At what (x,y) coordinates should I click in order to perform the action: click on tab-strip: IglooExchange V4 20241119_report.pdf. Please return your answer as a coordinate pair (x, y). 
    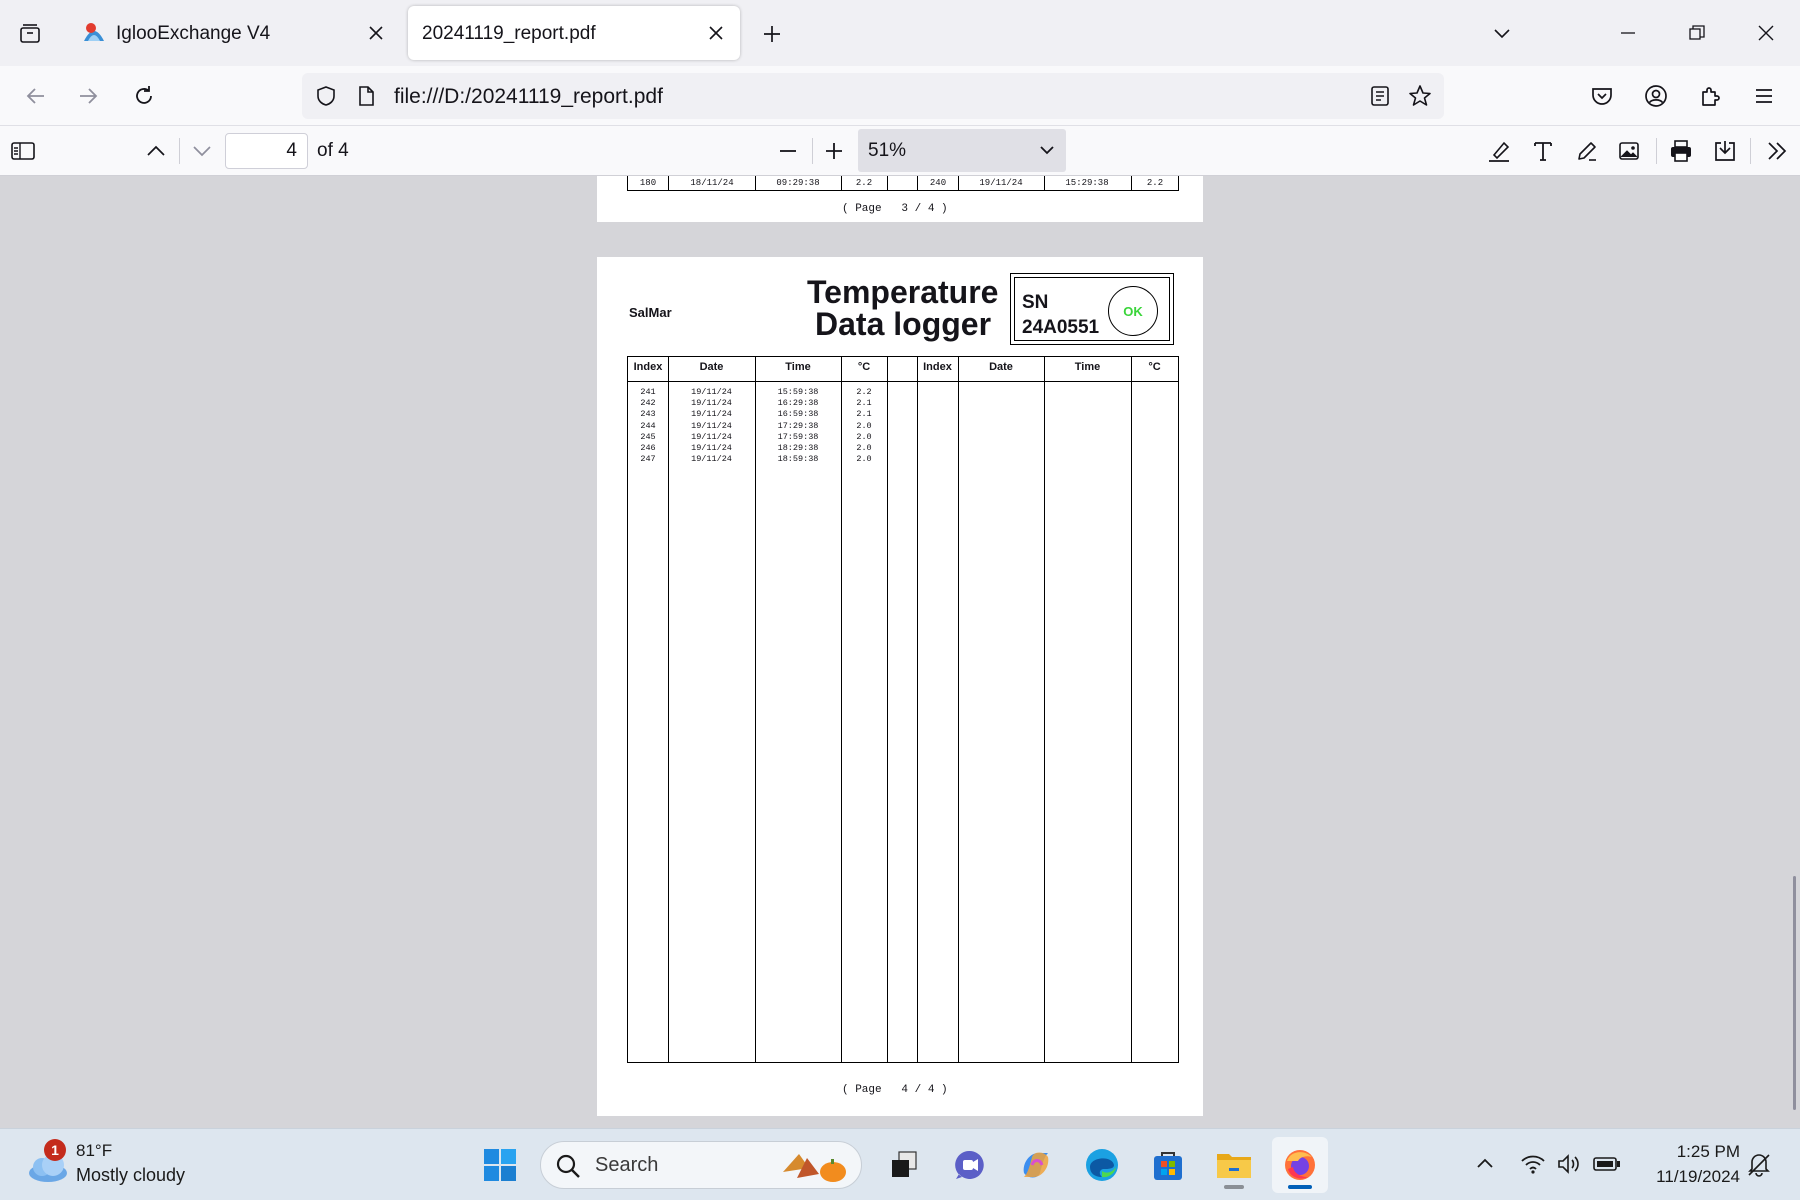
    Looking at the image, I should click on (900, 33).